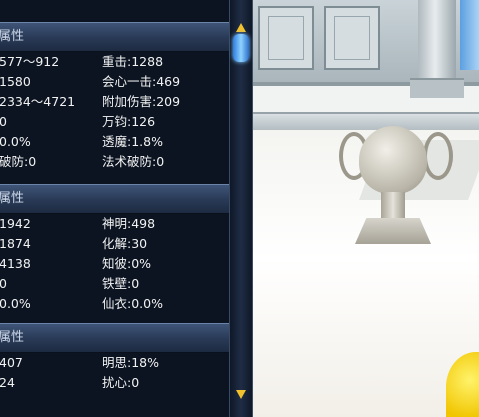  I want to click on stat-value: 会心一击:469, so click(141, 81).